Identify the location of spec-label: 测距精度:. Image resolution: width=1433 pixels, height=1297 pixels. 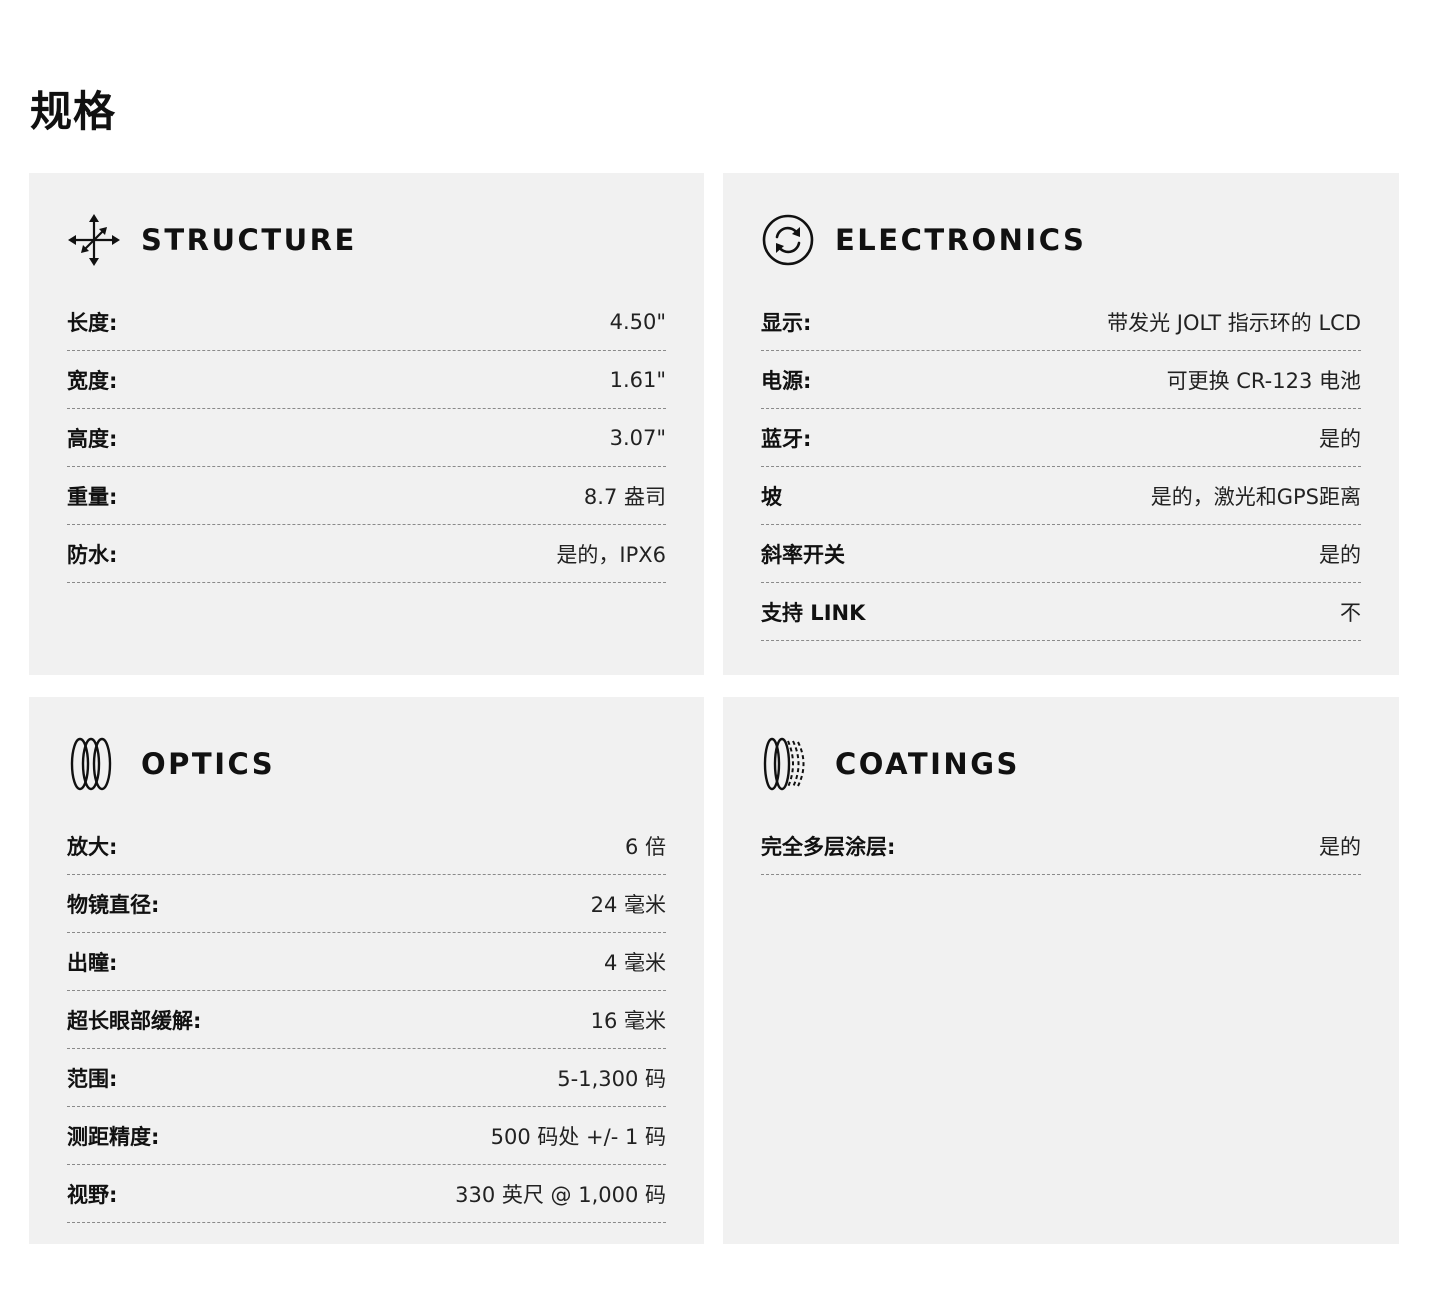
(113, 1136).